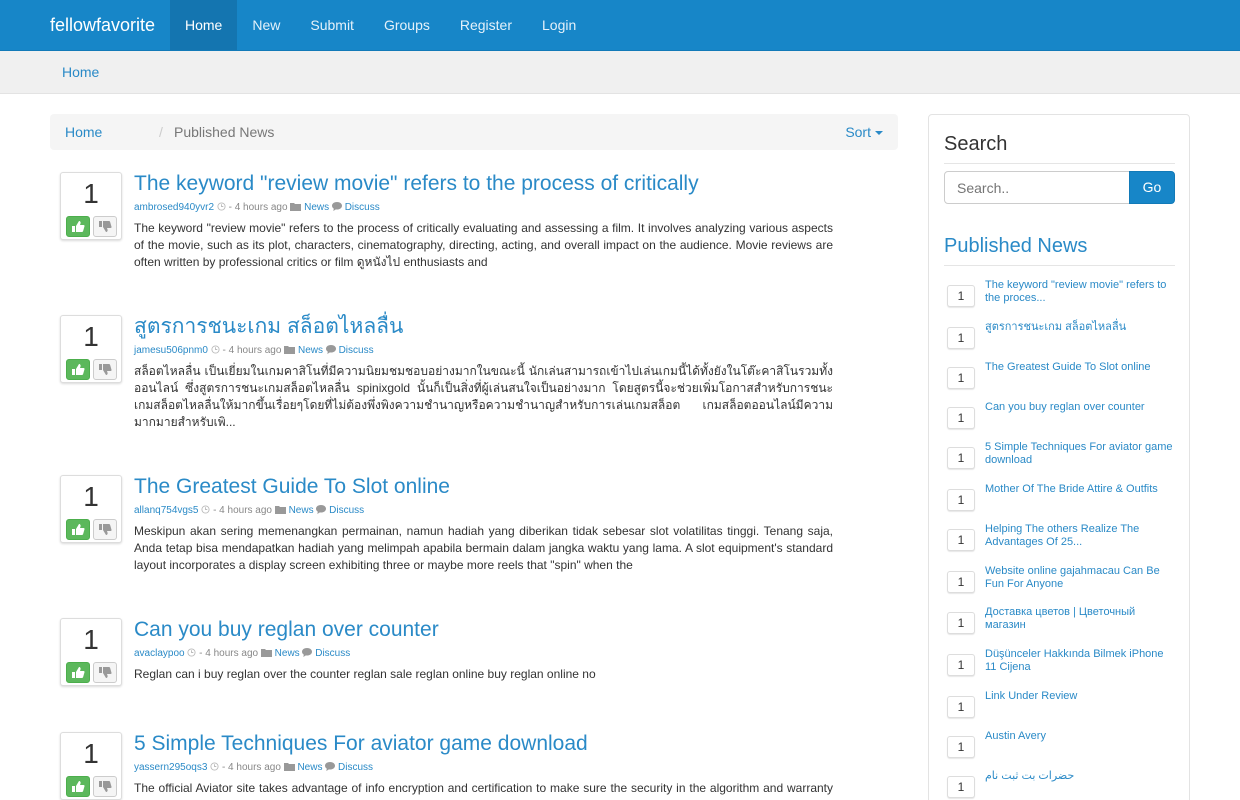  Describe the element at coordinates (1079, 619) in the screenshot. I see `sidebar-news-link: Доставка цветов | Цветочный магазин` at that location.